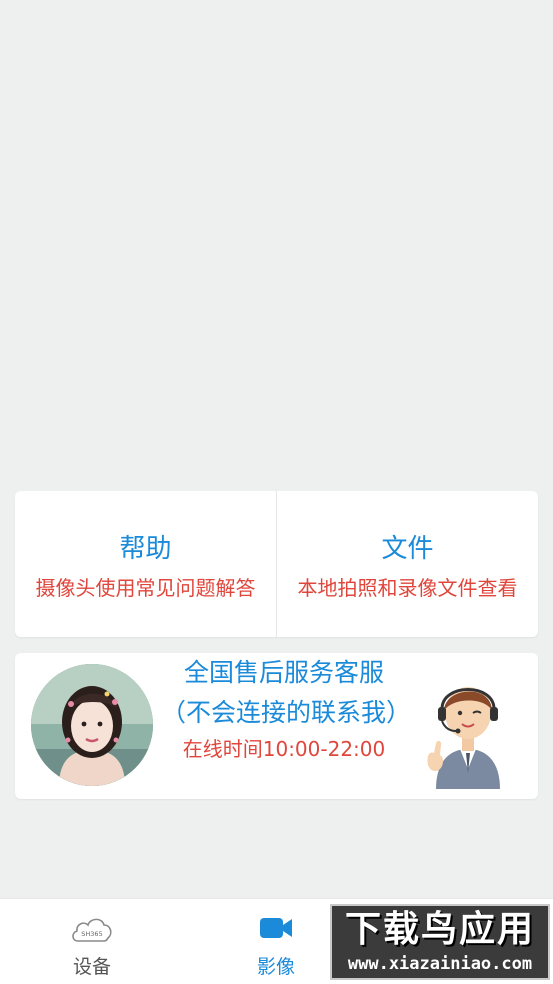 Image resolution: width=553 pixels, height=984 pixels. I want to click on tab-devices: SH365 设备, so click(92, 941).